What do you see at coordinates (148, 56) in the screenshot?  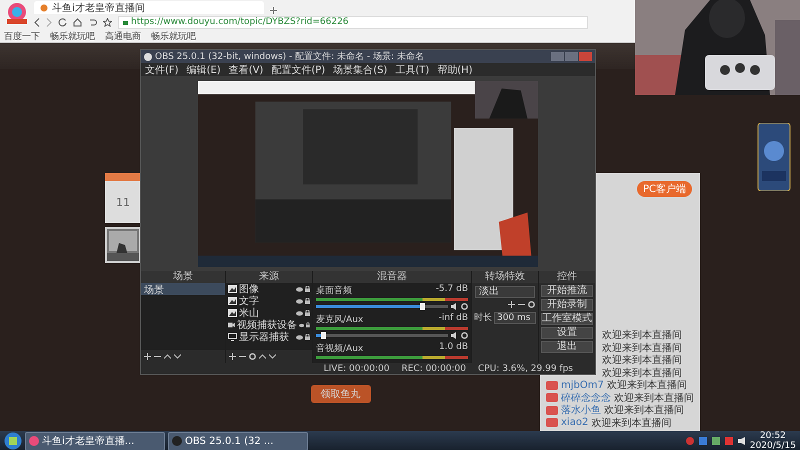 I see `obs-logo` at bounding box center [148, 56].